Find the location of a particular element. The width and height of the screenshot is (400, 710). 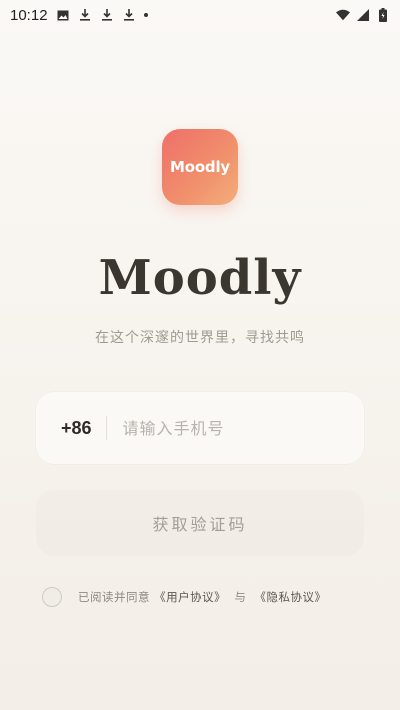

get-code-button: 获取验证码 is located at coordinates (200, 523).